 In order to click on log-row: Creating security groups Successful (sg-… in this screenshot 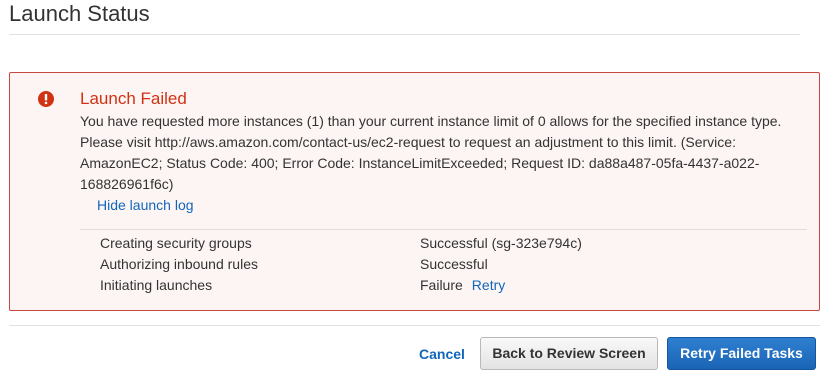, I will do `click(450, 243)`.